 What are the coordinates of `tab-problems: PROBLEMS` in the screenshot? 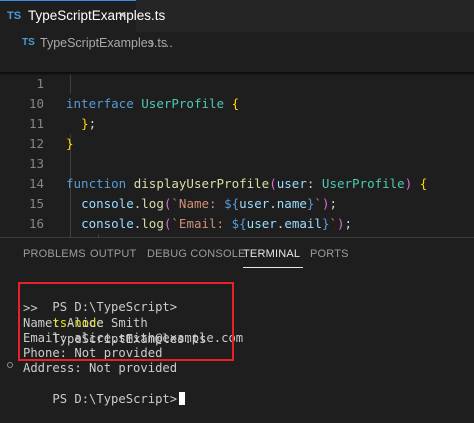 It's located at (54, 254).